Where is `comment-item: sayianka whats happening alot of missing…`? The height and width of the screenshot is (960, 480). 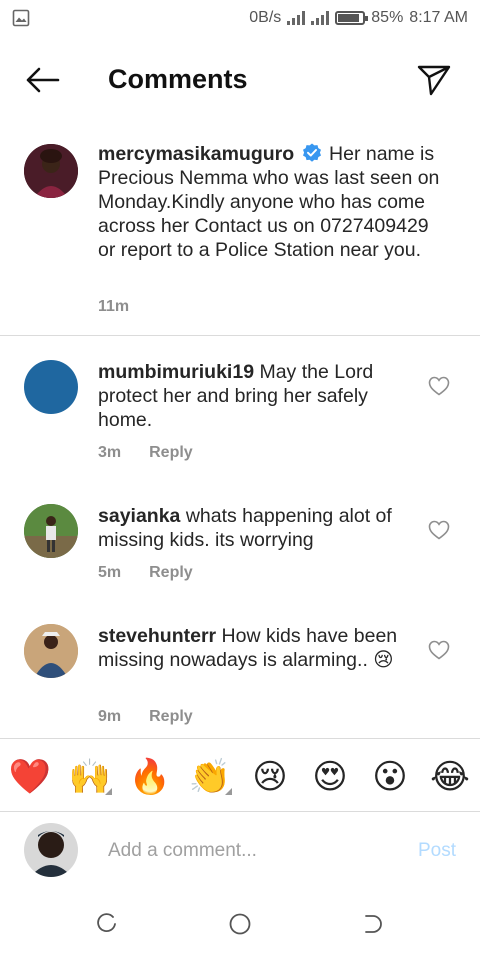 comment-item: sayianka whats happening alot of missing… is located at coordinates (240, 549).